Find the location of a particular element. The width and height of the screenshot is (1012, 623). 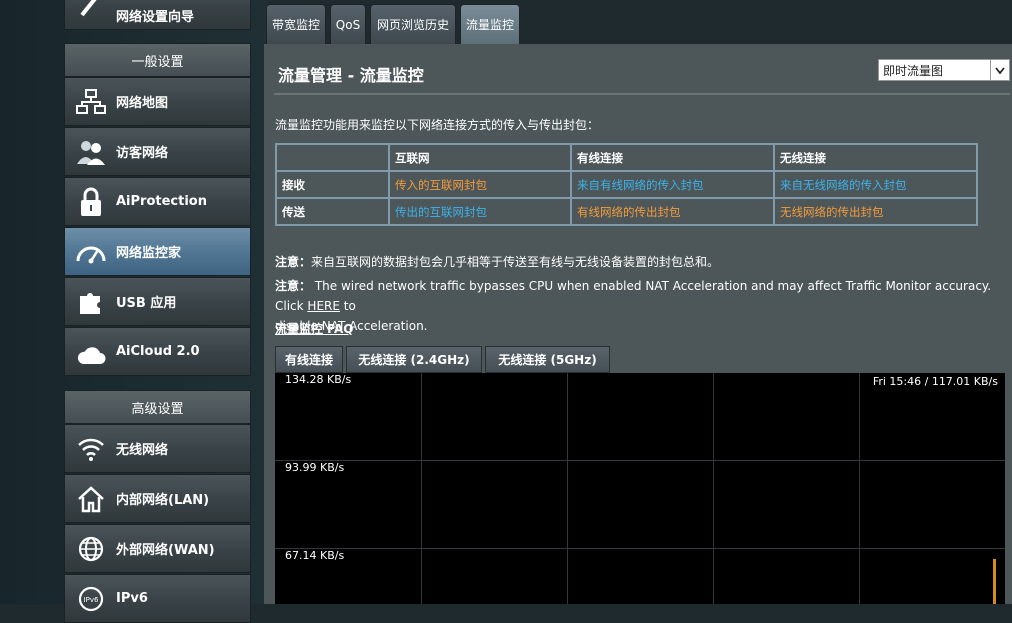

note-text-after: to is located at coordinates (347, 306).